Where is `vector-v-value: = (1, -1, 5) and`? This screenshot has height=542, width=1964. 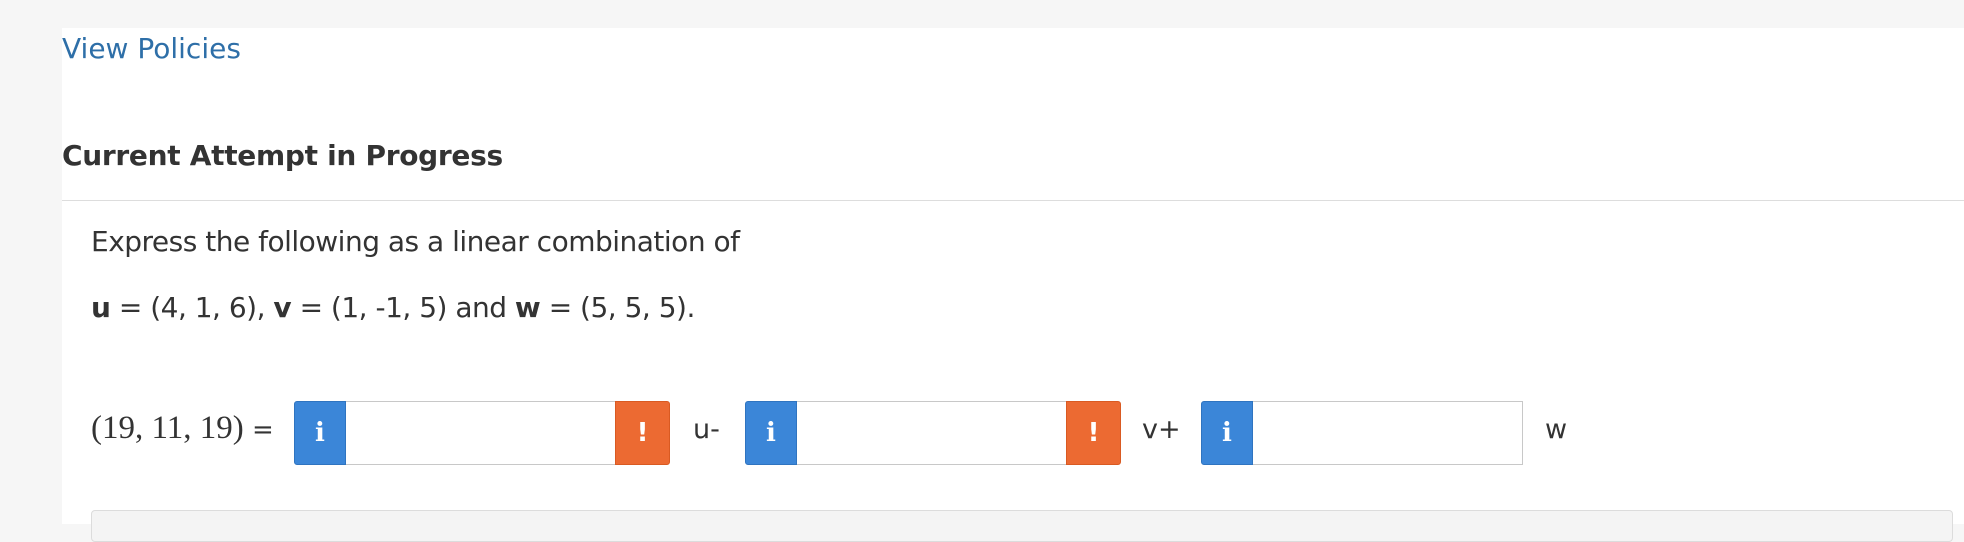 vector-v-value: = (1, -1, 5) and is located at coordinates (403, 307).